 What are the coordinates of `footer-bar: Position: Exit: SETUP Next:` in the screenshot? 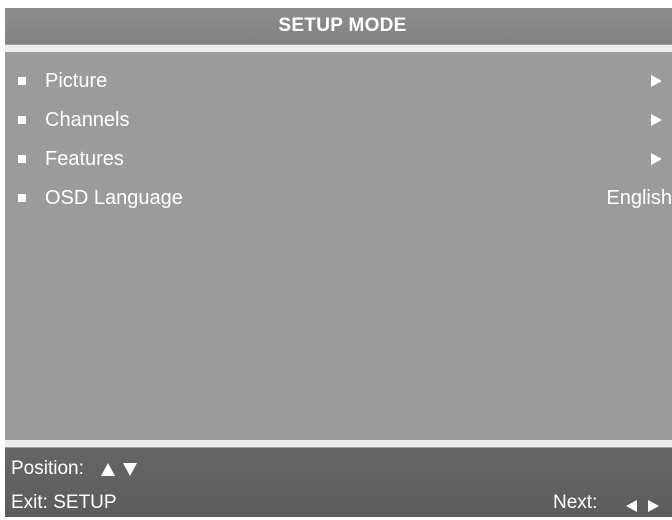 It's located at (338, 482).